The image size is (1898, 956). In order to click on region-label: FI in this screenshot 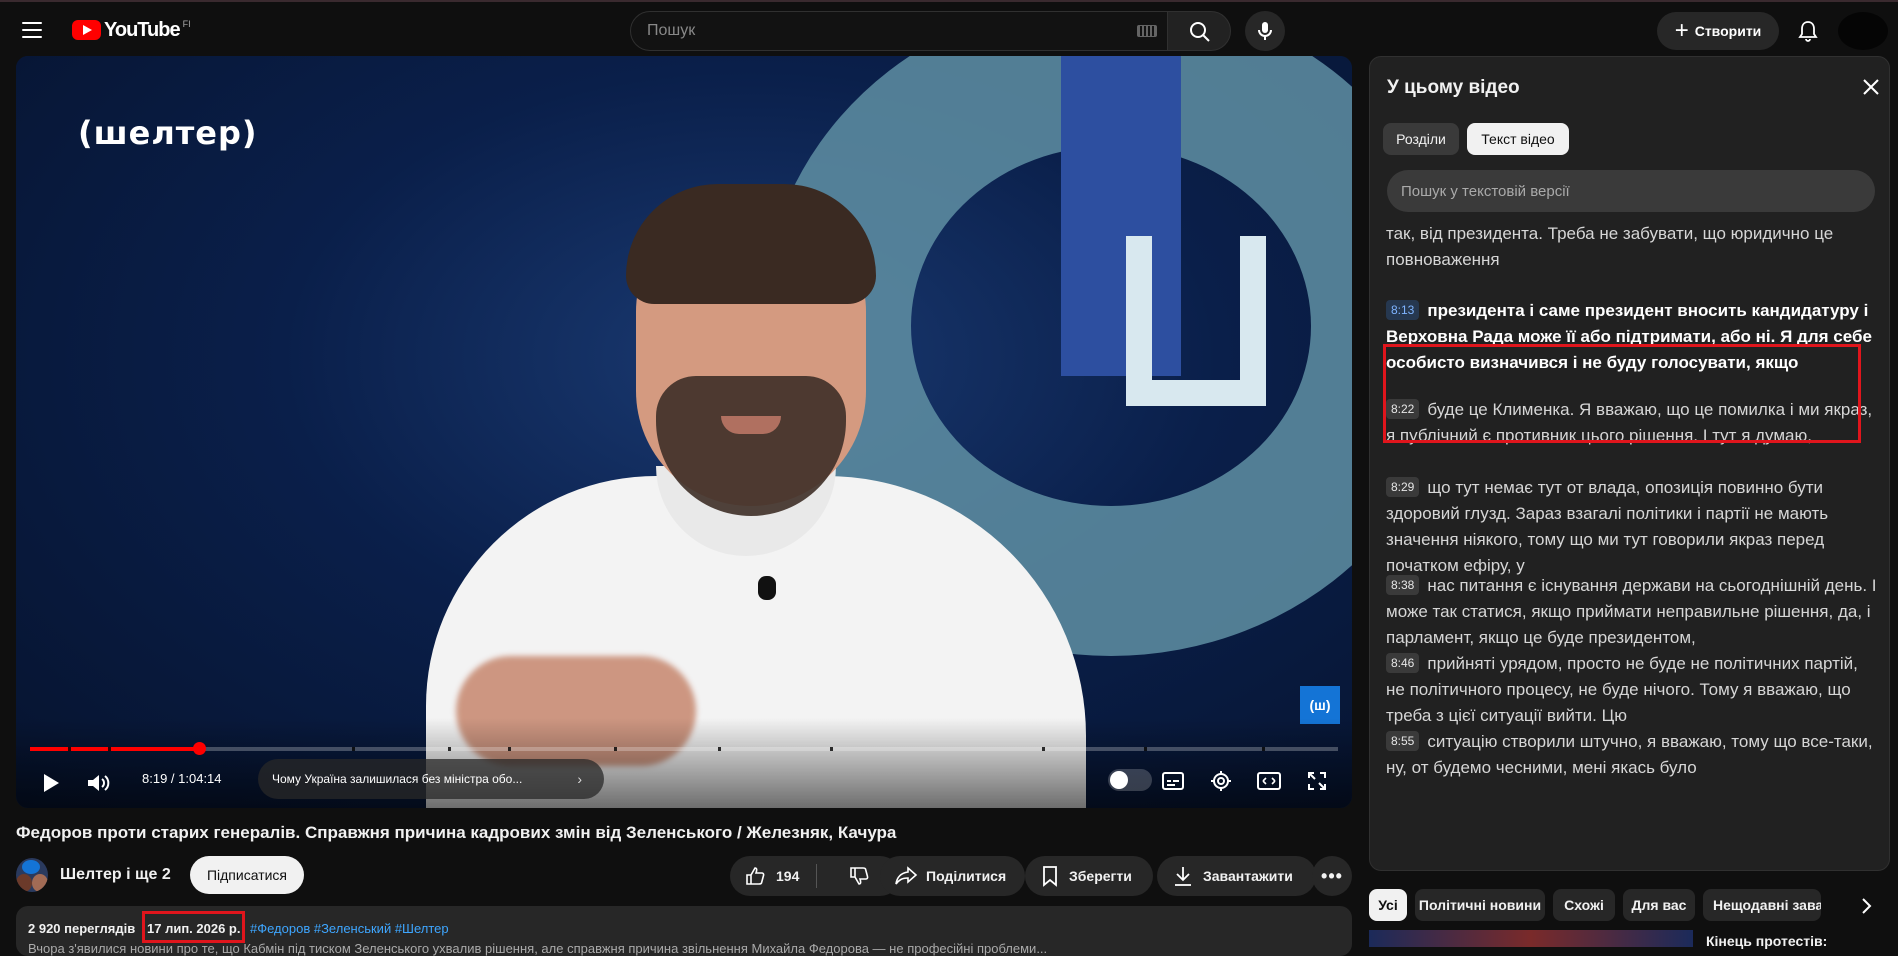, I will do `click(186, 24)`.